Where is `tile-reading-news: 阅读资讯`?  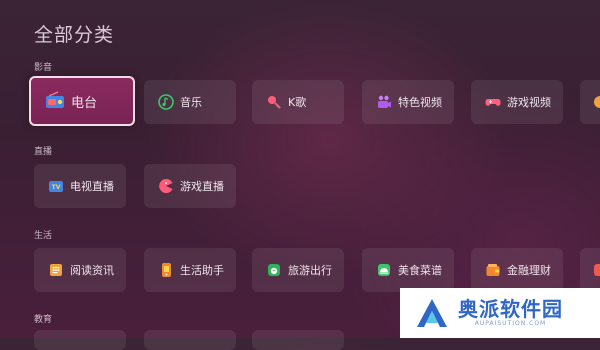 tile-reading-news: 阅读资讯 is located at coordinates (80, 270).